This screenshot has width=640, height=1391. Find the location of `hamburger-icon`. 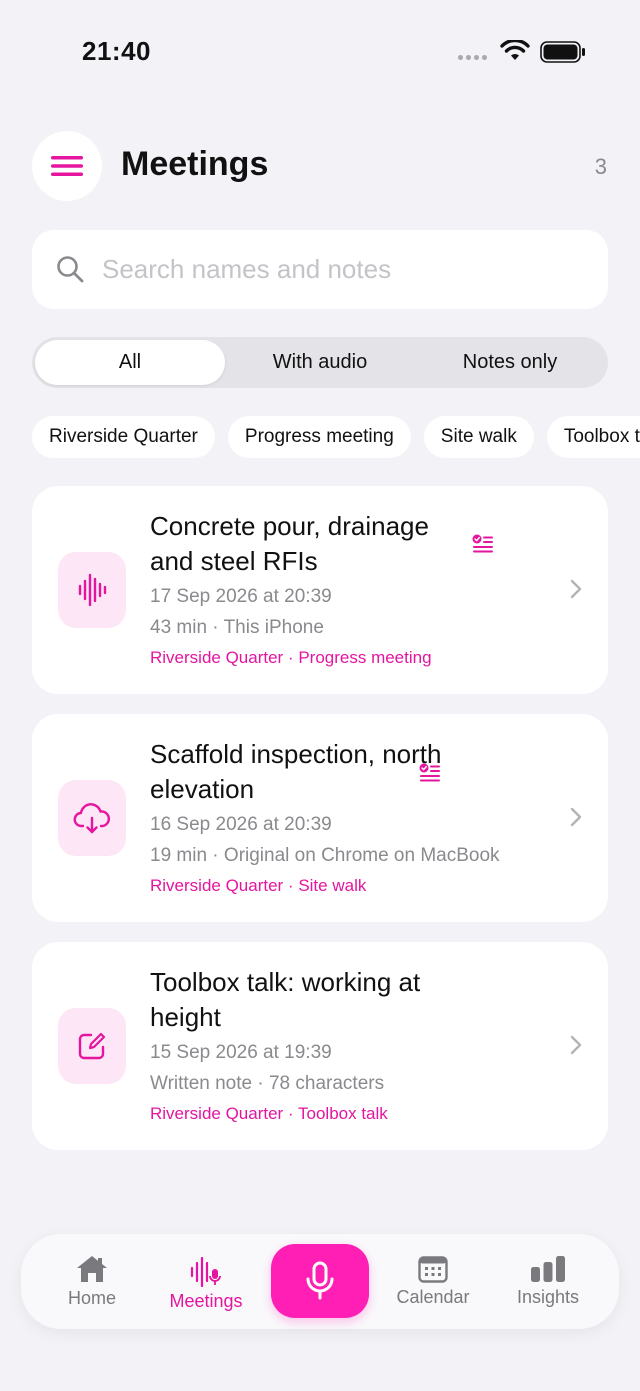

hamburger-icon is located at coordinates (67, 166).